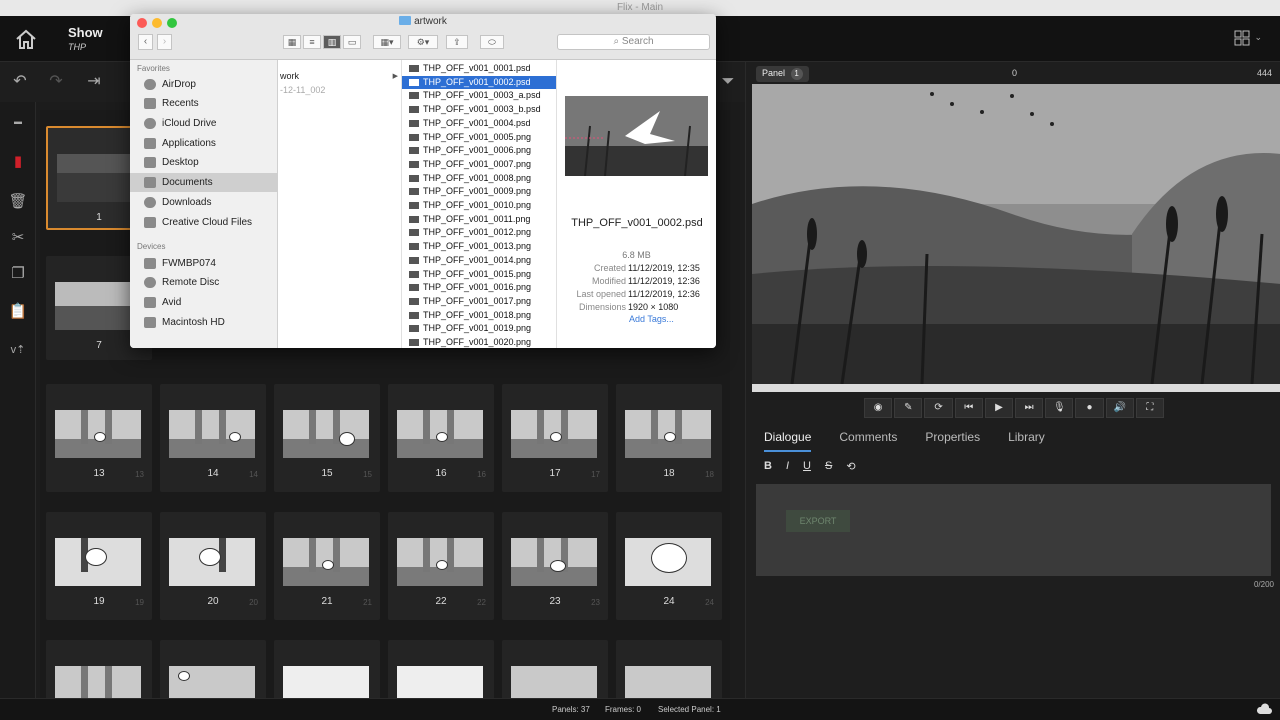 The height and width of the screenshot is (720, 1280). What do you see at coordinates (1150, 408) in the screenshot?
I see `fullscreen-icon: ⛶` at bounding box center [1150, 408].